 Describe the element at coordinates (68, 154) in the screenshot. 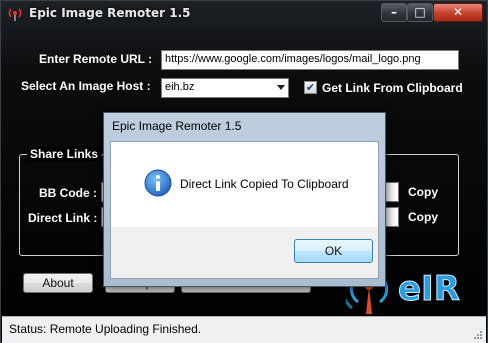

I see `share-links-title: Share Links -` at that location.